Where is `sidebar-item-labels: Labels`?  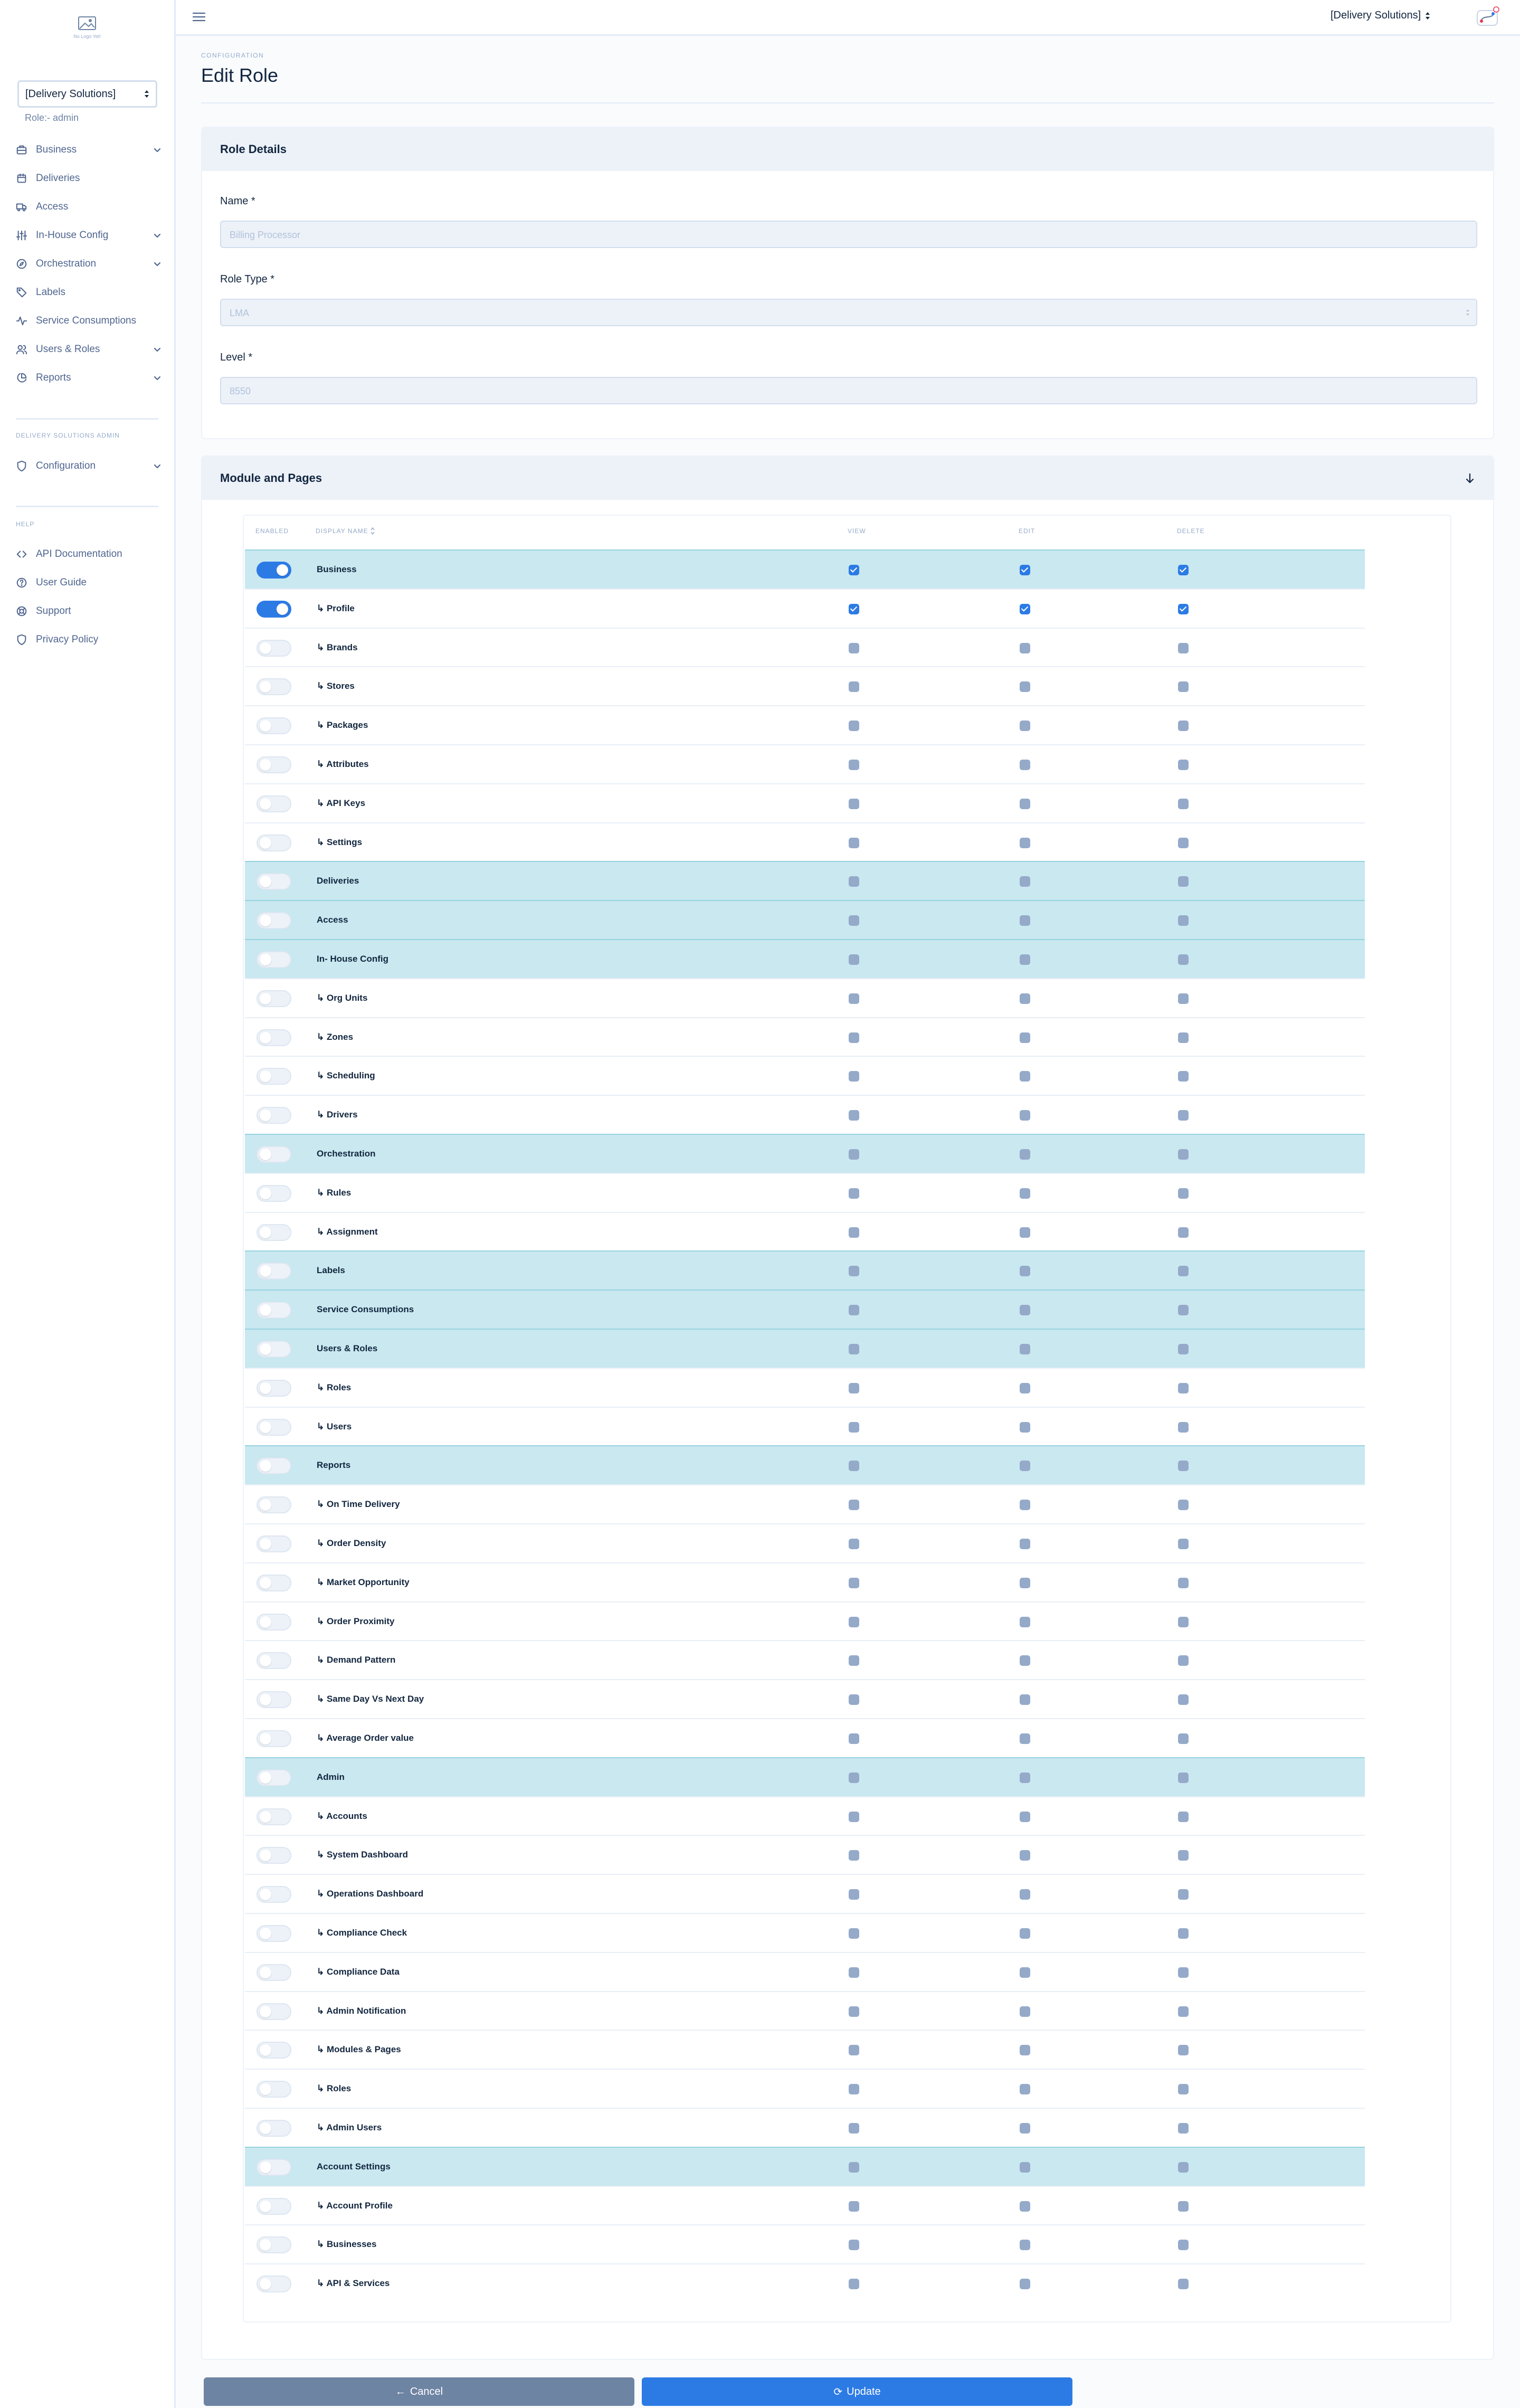 sidebar-item-labels: Labels is located at coordinates (89, 292).